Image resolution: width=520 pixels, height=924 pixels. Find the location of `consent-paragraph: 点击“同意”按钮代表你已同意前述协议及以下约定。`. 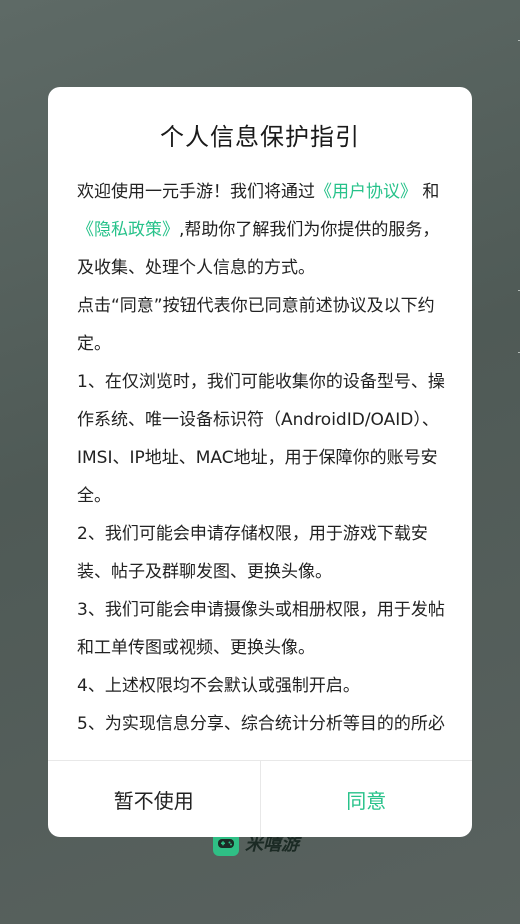

consent-paragraph: 点击“同意”按钮代表你已同意前述协议及以下约定。 is located at coordinates (256, 325).